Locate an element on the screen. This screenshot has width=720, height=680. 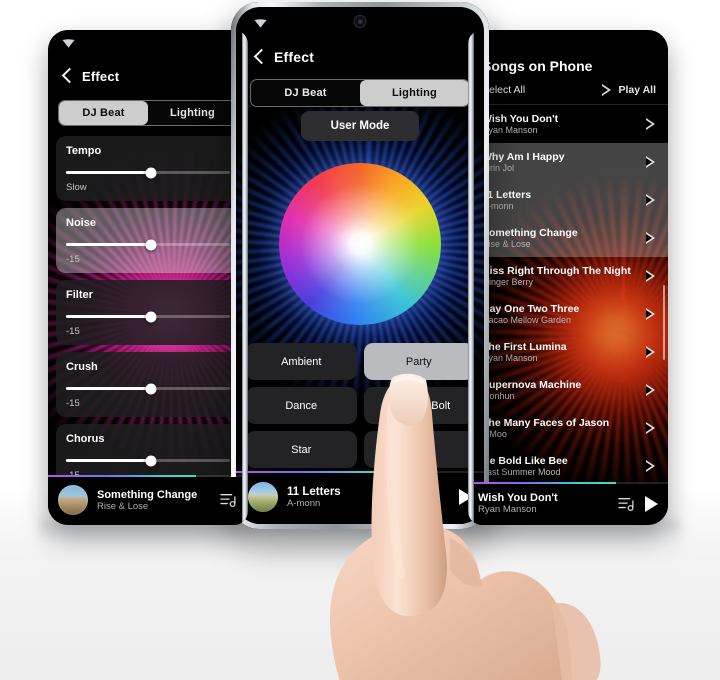
table-row: Wish You Don't Ryan Manson is located at coordinates (568, 124).